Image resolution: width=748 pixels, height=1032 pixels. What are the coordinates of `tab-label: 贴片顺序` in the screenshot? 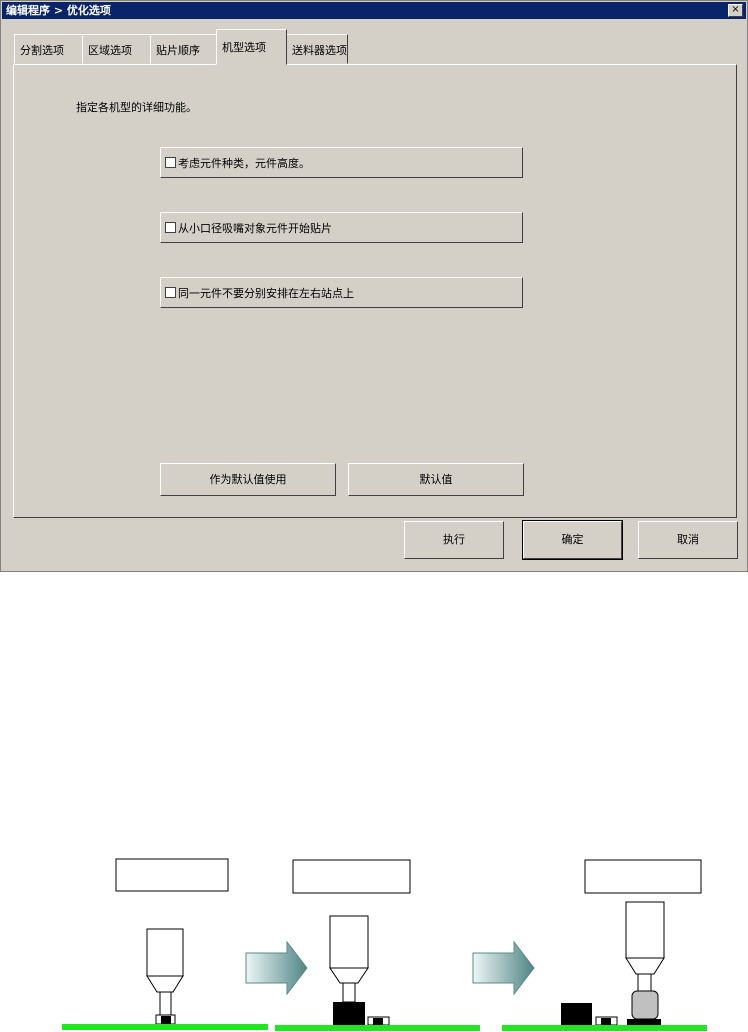 It's located at (178, 50).